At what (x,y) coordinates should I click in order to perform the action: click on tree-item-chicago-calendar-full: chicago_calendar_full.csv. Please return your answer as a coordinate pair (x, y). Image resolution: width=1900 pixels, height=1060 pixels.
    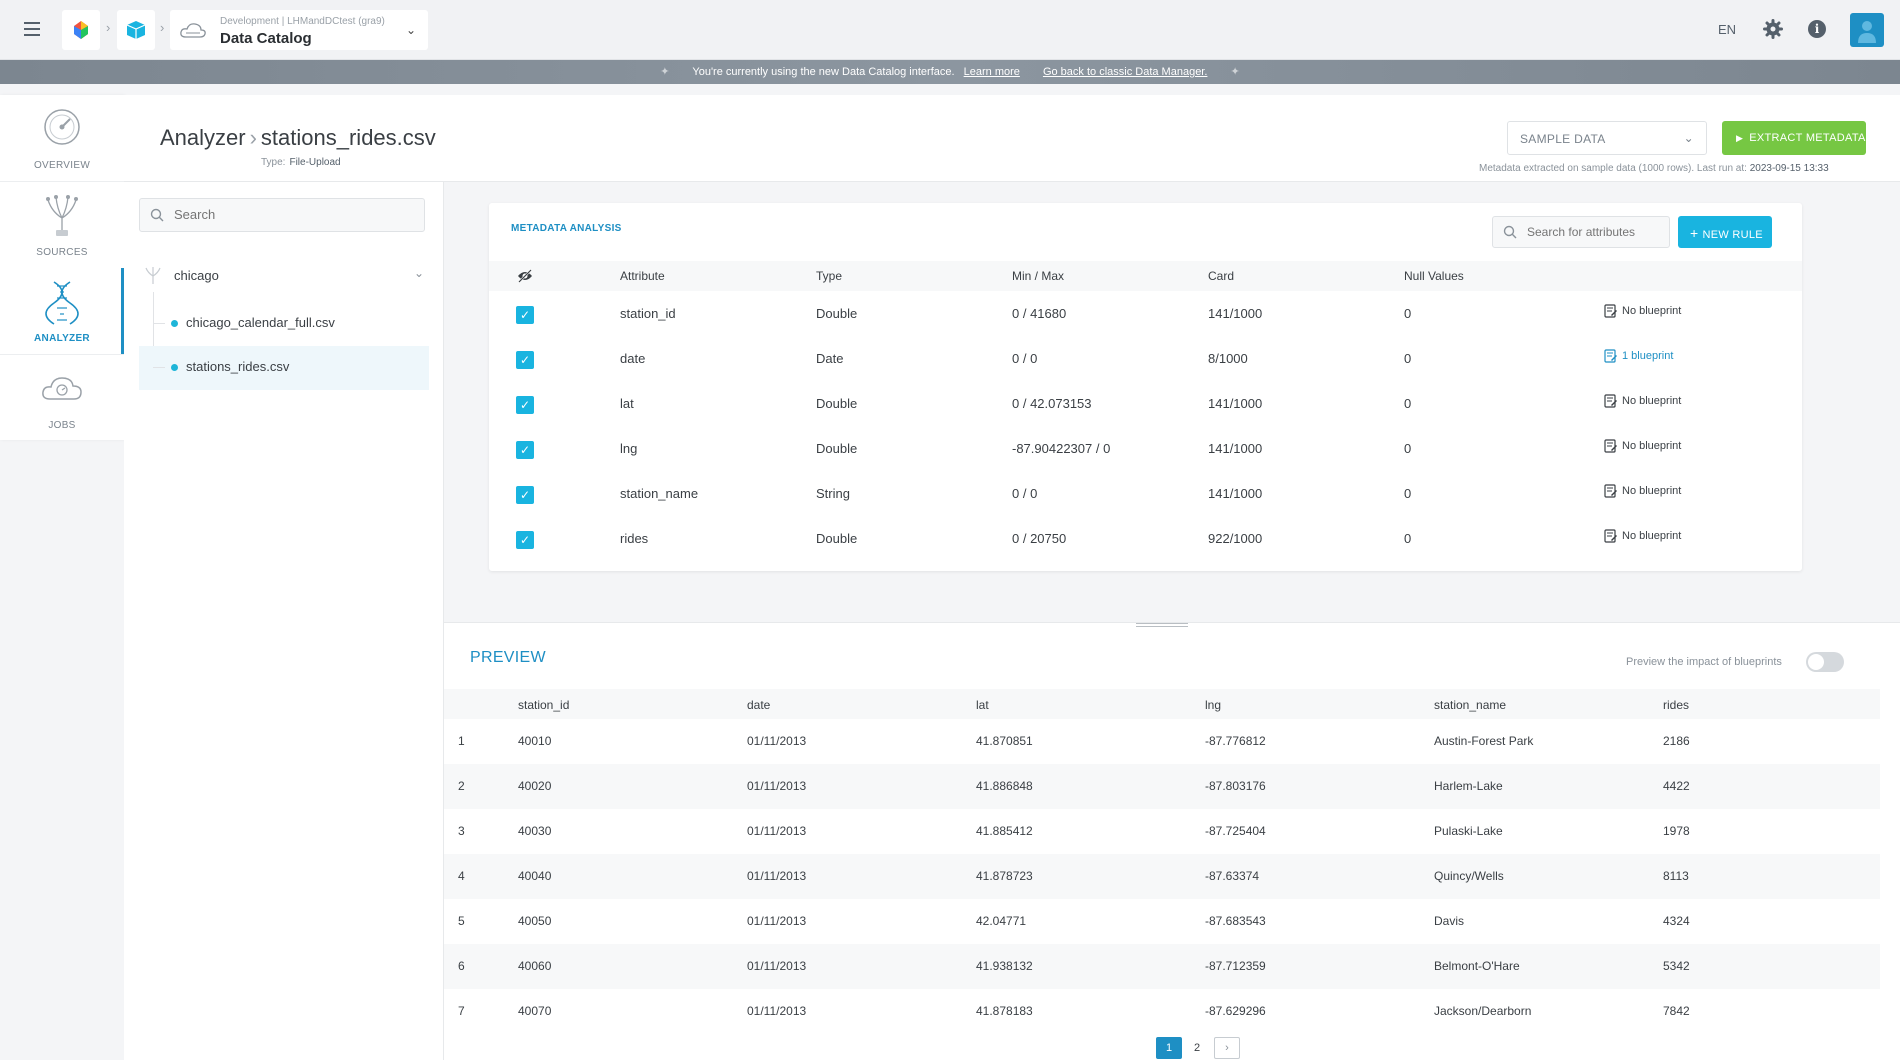
    Looking at the image, I should click on (284, 324).